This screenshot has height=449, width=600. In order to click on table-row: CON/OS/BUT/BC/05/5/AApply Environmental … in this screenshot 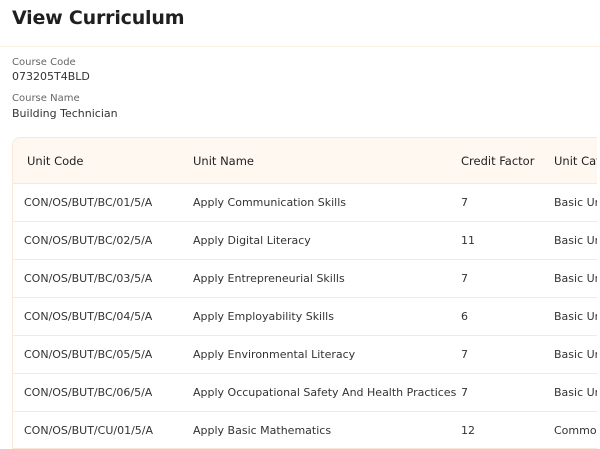, I will do `click(305, 355)`.